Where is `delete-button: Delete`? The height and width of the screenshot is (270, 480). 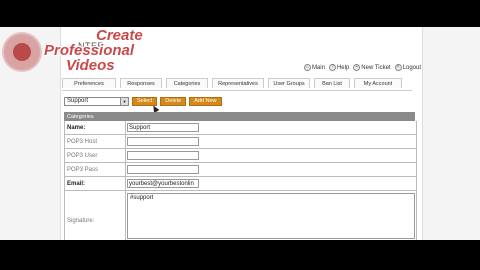
delete-button: Delete is located at coordinates (173, 101).